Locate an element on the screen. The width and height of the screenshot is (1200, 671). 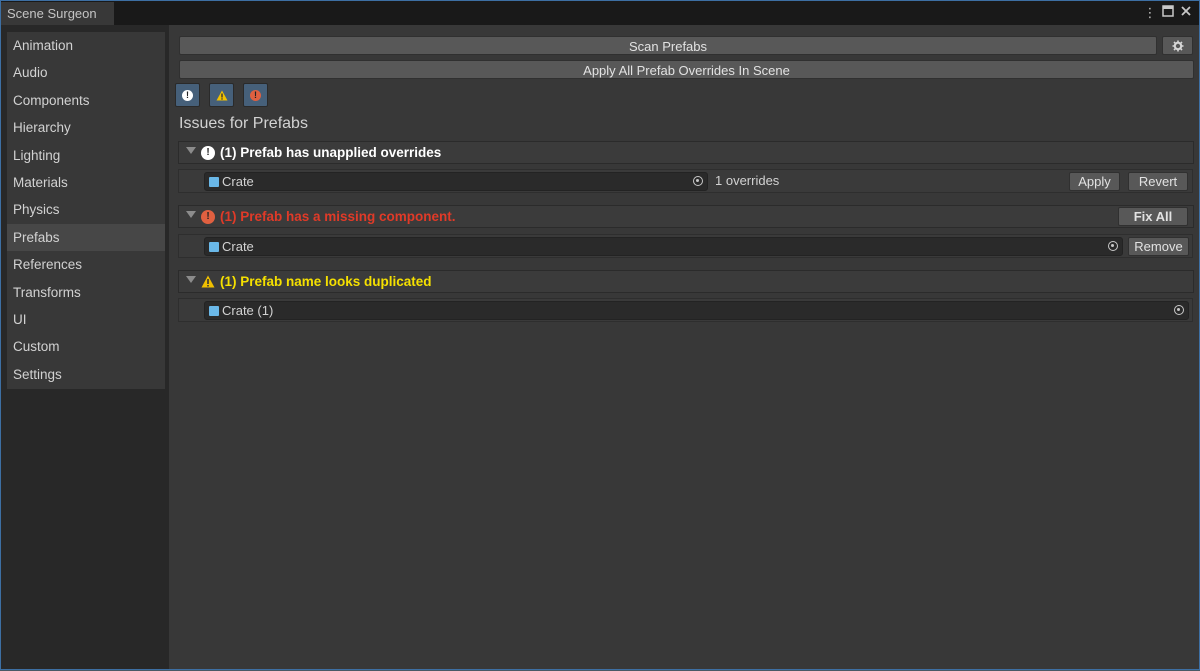
sidebar-item-hierarchy: Hierarchy is located at coordinates (86, 127).